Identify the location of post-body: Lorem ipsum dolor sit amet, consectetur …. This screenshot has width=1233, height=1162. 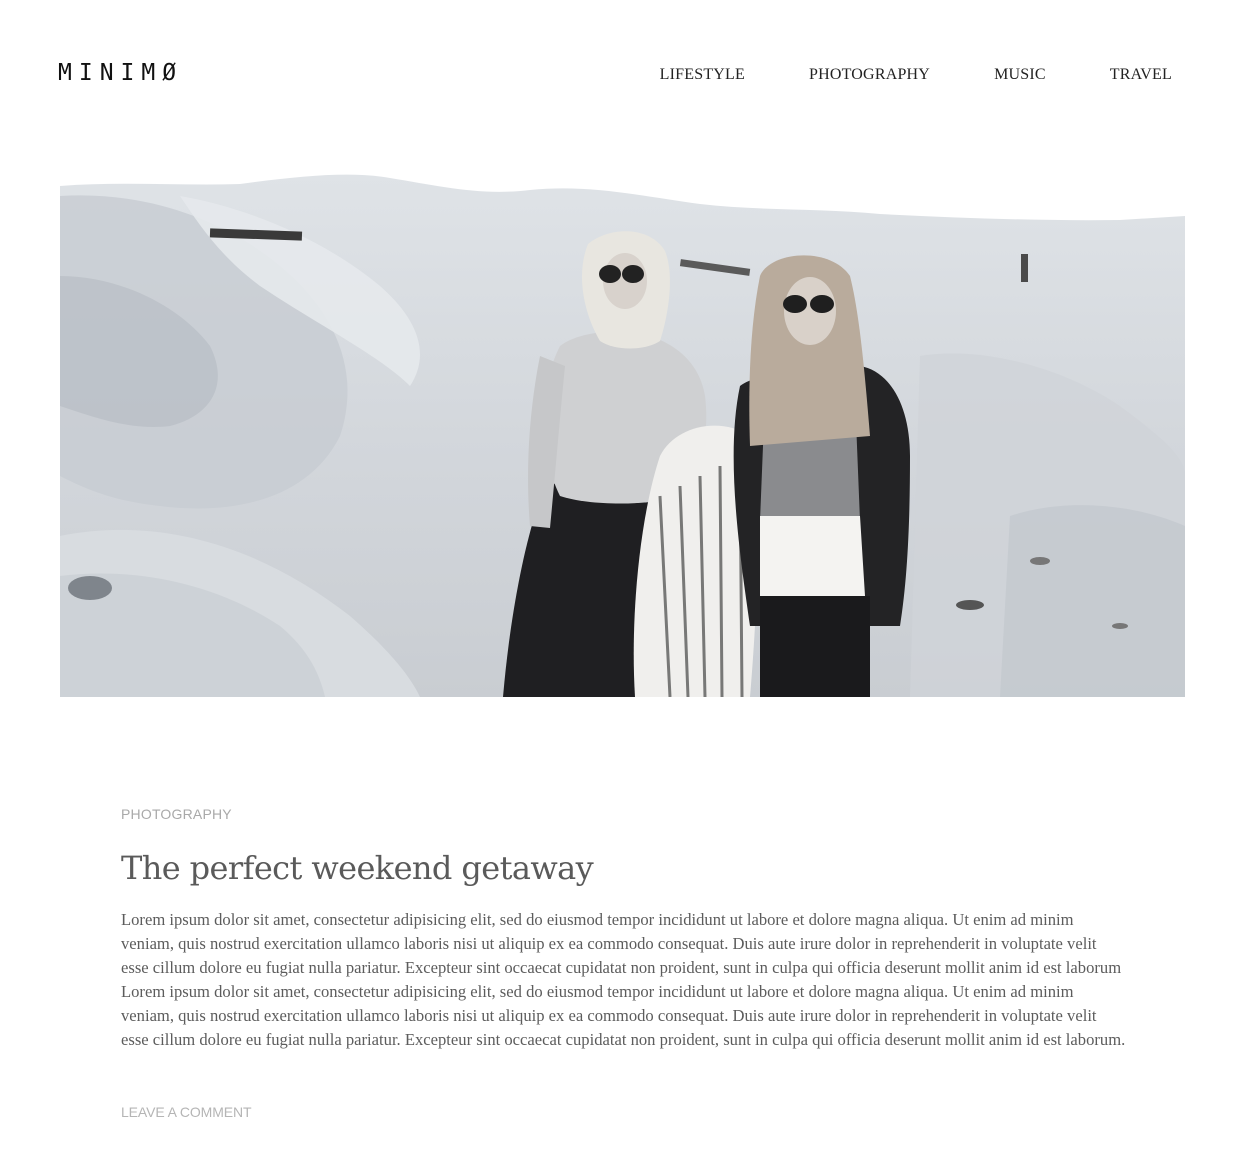
(623, 979).